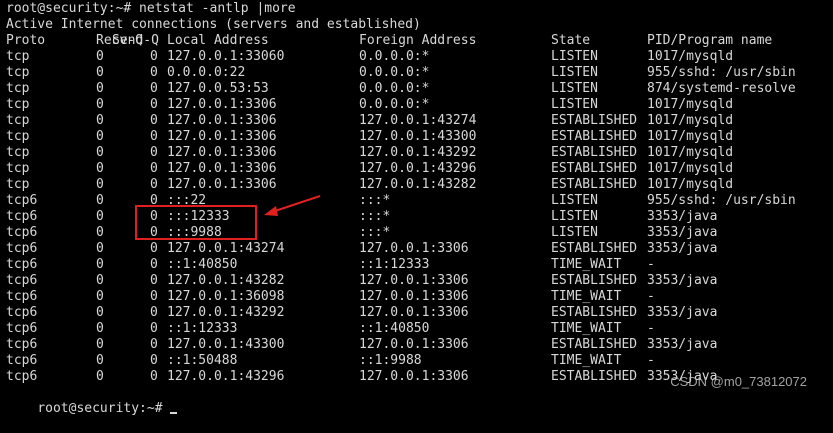 The width and height of the screenshot is (833, 433). I want to click on command-line: root@security:~# netstat -antlp |more, so click(151, 8).